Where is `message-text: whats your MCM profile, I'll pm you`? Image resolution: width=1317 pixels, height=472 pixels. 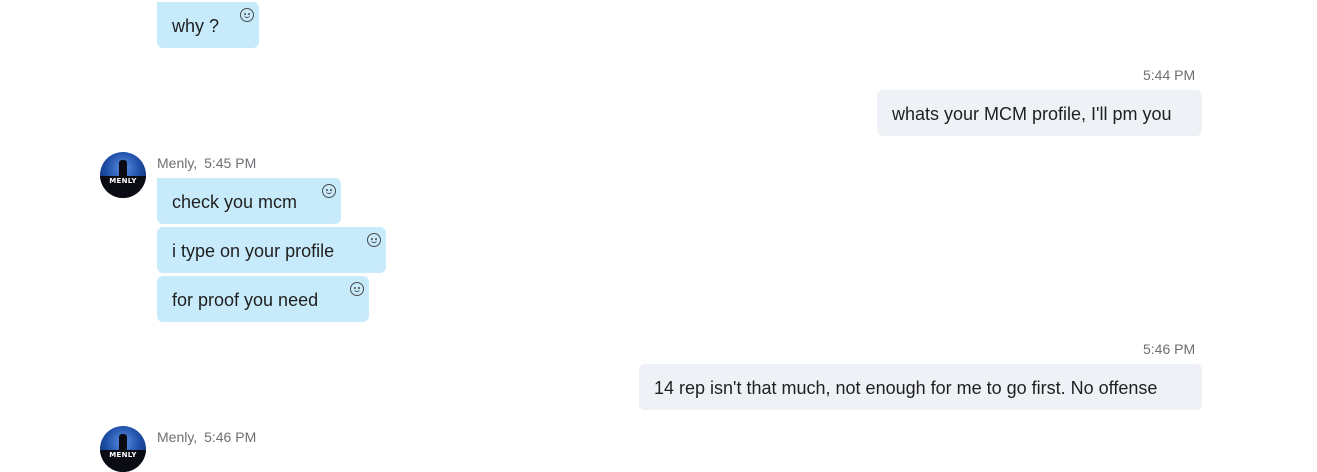 message-text: whats your MCM profile, I'll pm you is located at coordinates (1032, 114).